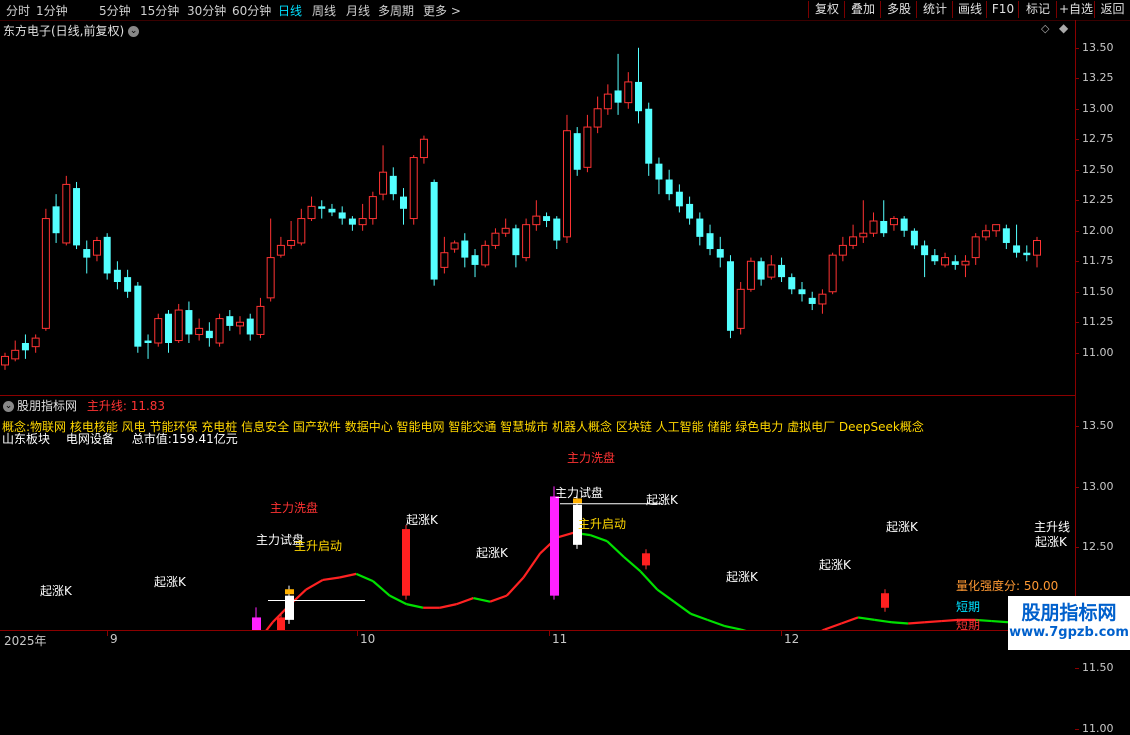  What do you see at coordinates (159, 10) in the screenshot?
I see `period-tab-15min: 15分钟` at bounding box center [159, 10].